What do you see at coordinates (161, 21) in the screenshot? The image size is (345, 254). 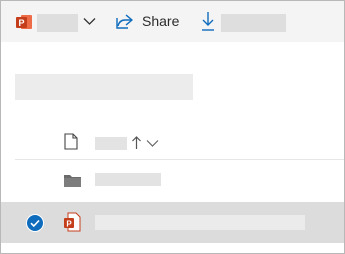 I see `share-label: Share` at bounding box center [161, 21].